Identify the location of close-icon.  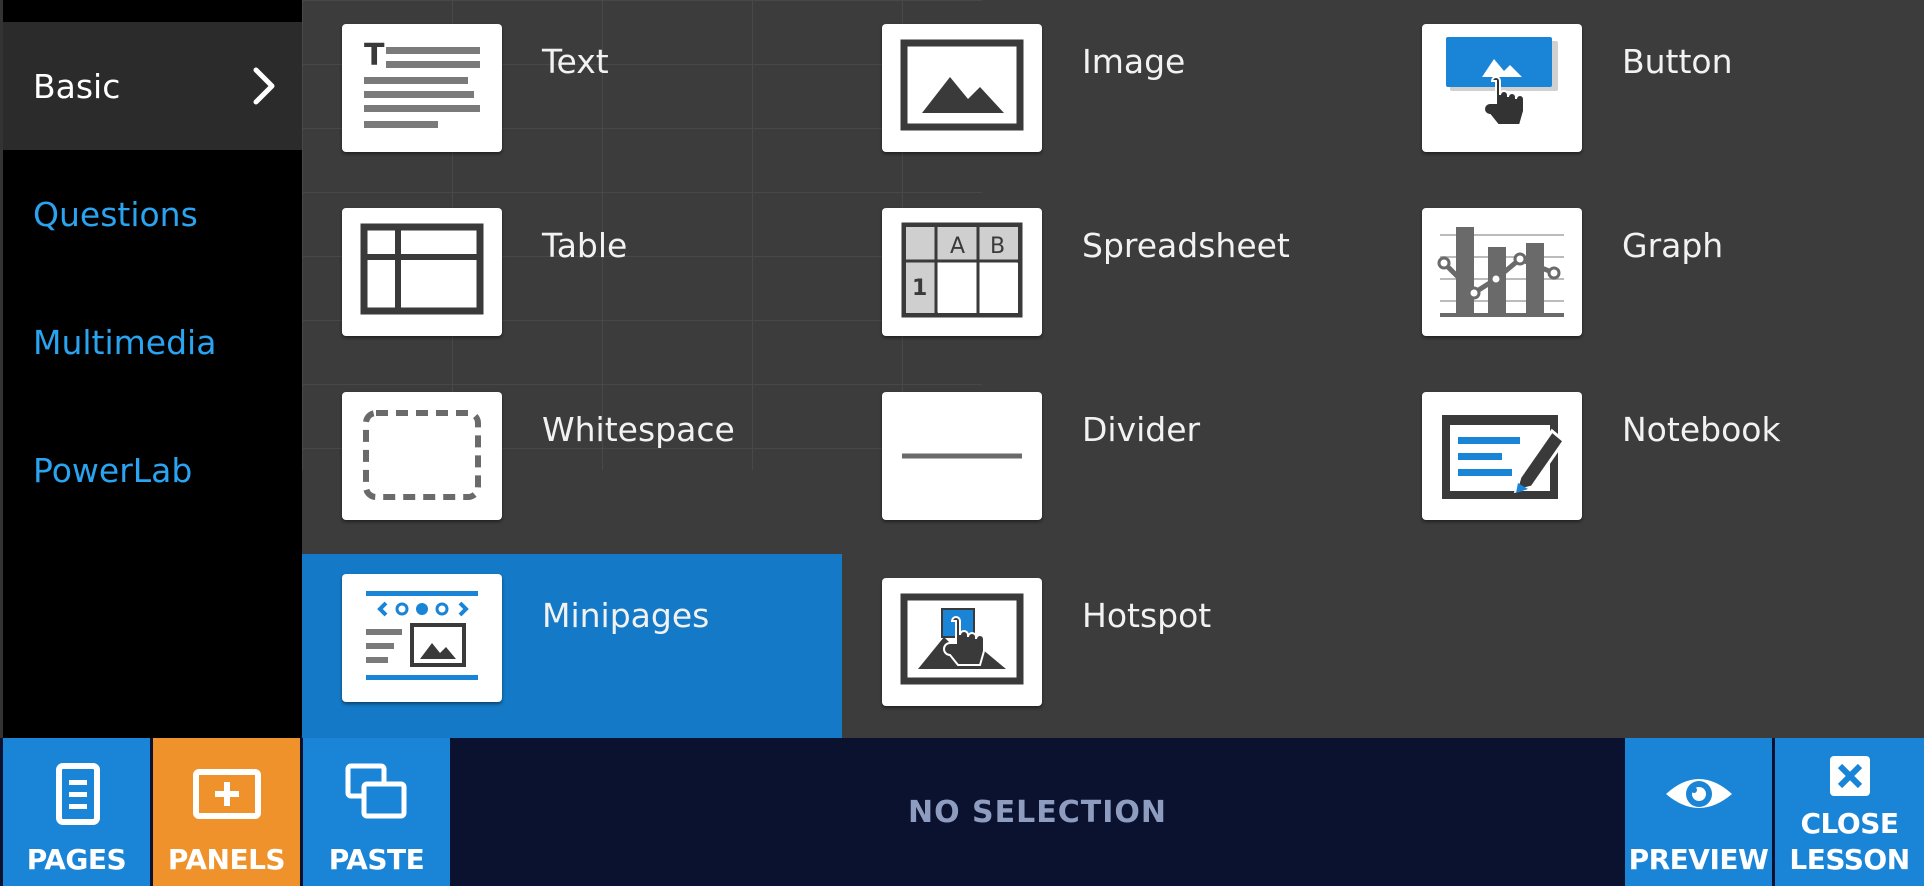
(1849, 776).